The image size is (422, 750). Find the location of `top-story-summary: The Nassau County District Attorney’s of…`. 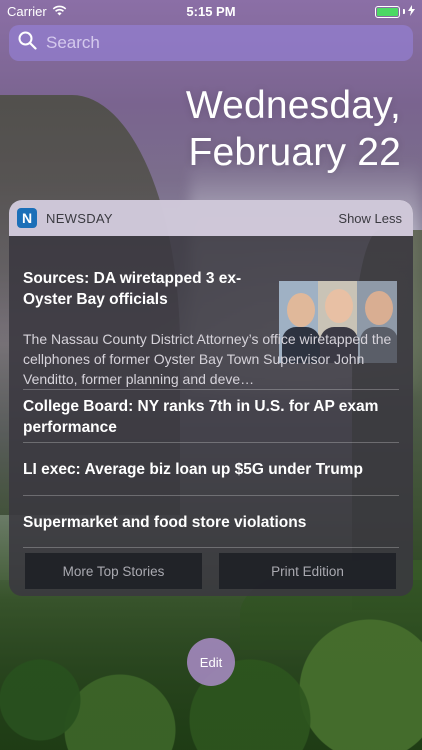

top-story-summary: The Nassau County District Attorney’s of… is located at coordinates (207, 359).